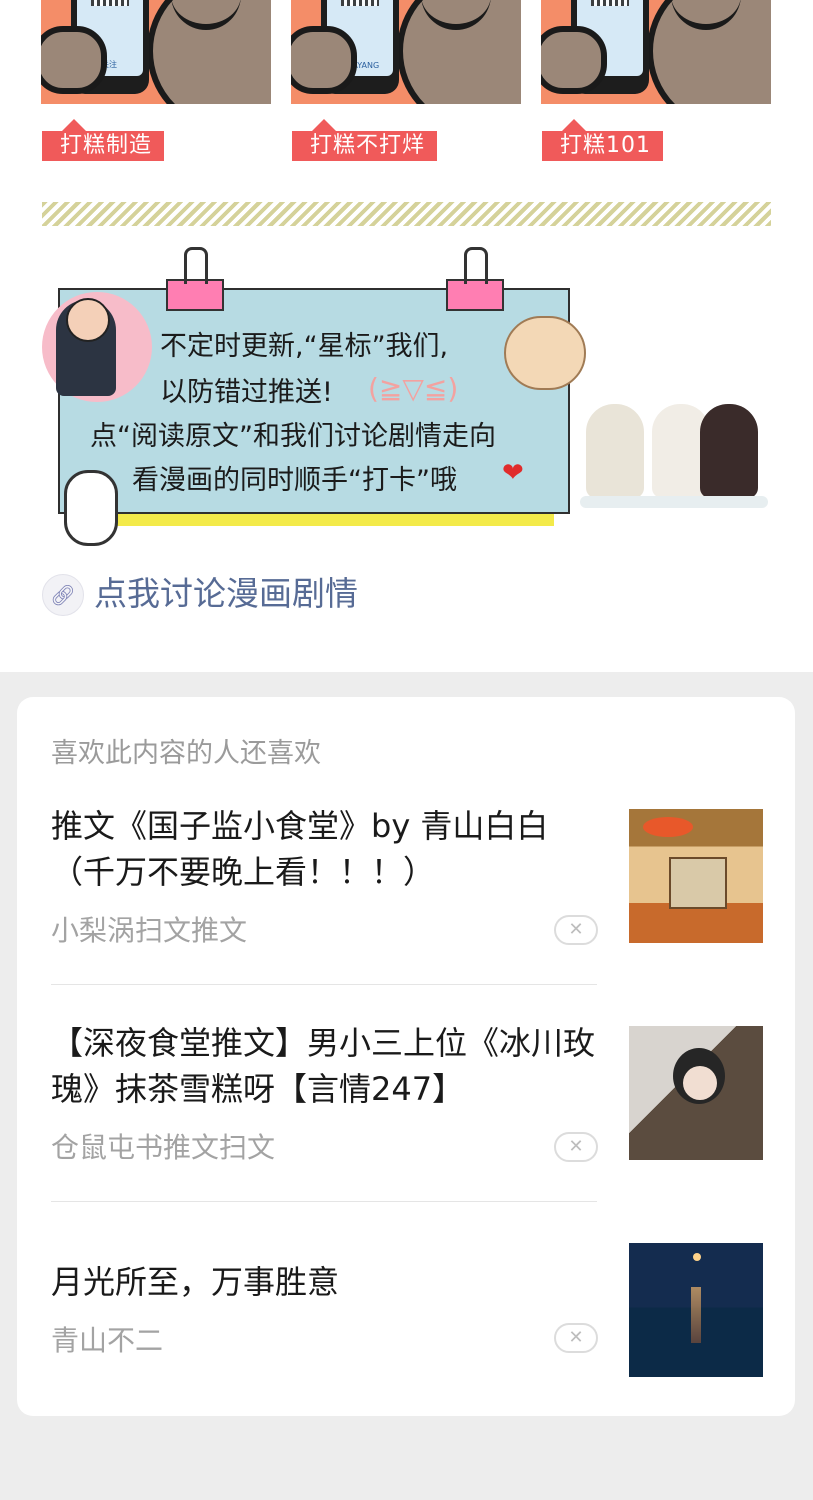 This screenshot has width=813, height=1500. What do you see at coordinates (63, 595) in the screenshot?
I see `link-icon: 🔗︎` at bounding box center [63, 595].